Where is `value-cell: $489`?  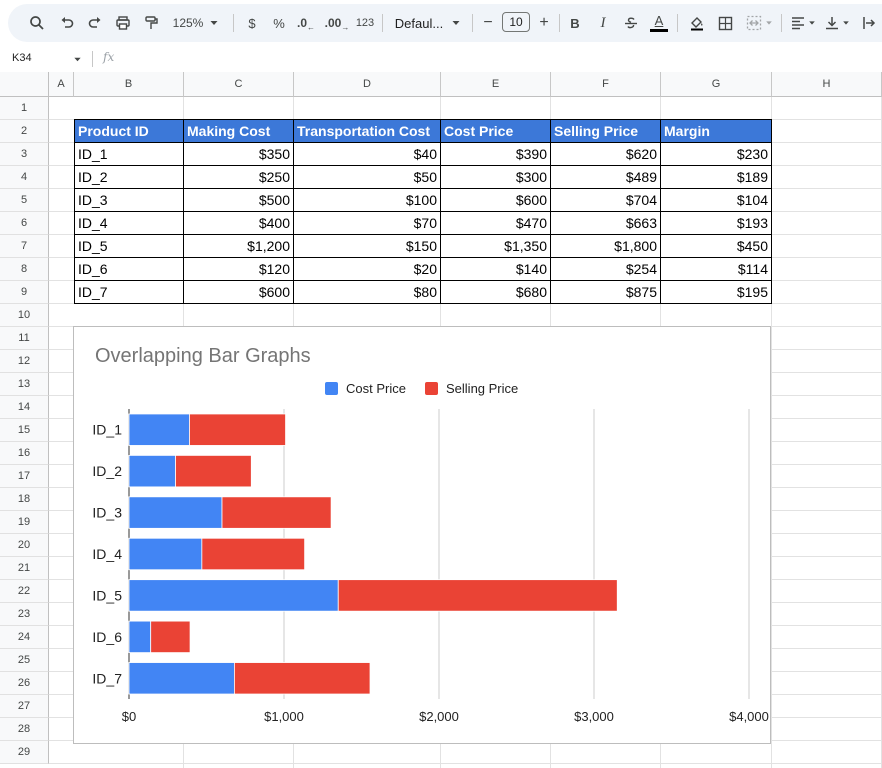 value-cell: $489 is located at coordinates (605, 177).